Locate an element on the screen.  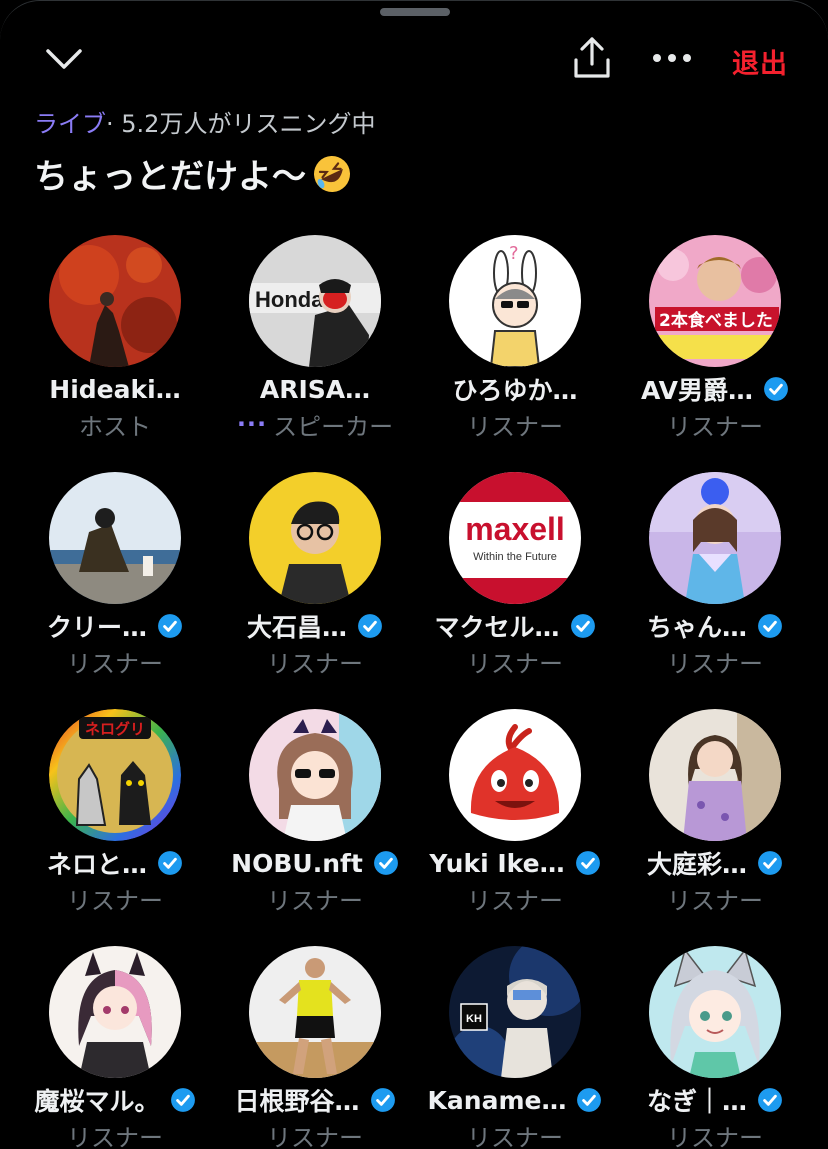
participant: ちゃん… リスナー is located at coordinates (715, 590).